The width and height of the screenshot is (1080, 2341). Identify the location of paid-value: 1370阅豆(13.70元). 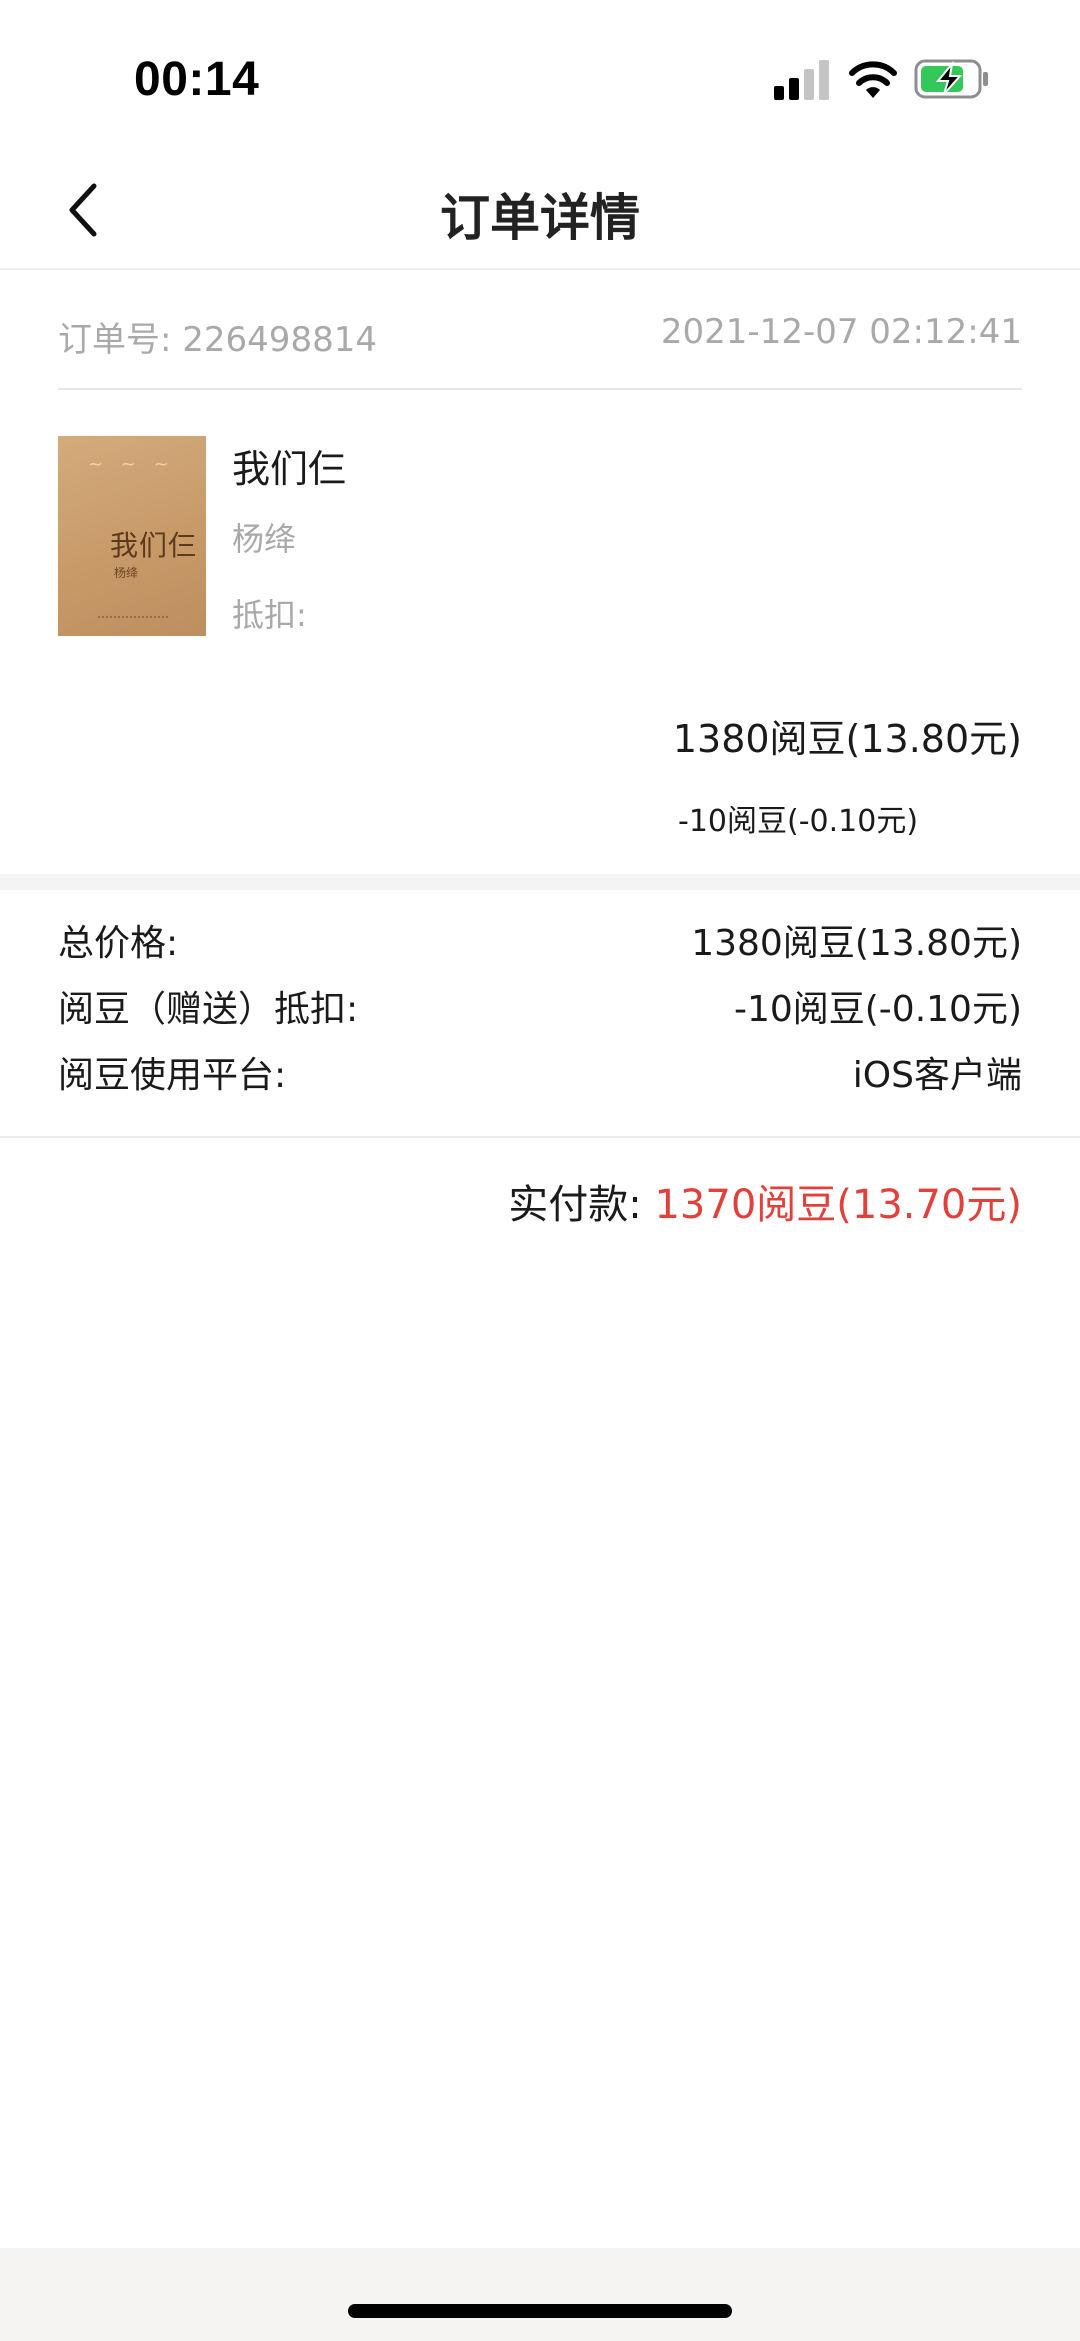
(838, 1205).